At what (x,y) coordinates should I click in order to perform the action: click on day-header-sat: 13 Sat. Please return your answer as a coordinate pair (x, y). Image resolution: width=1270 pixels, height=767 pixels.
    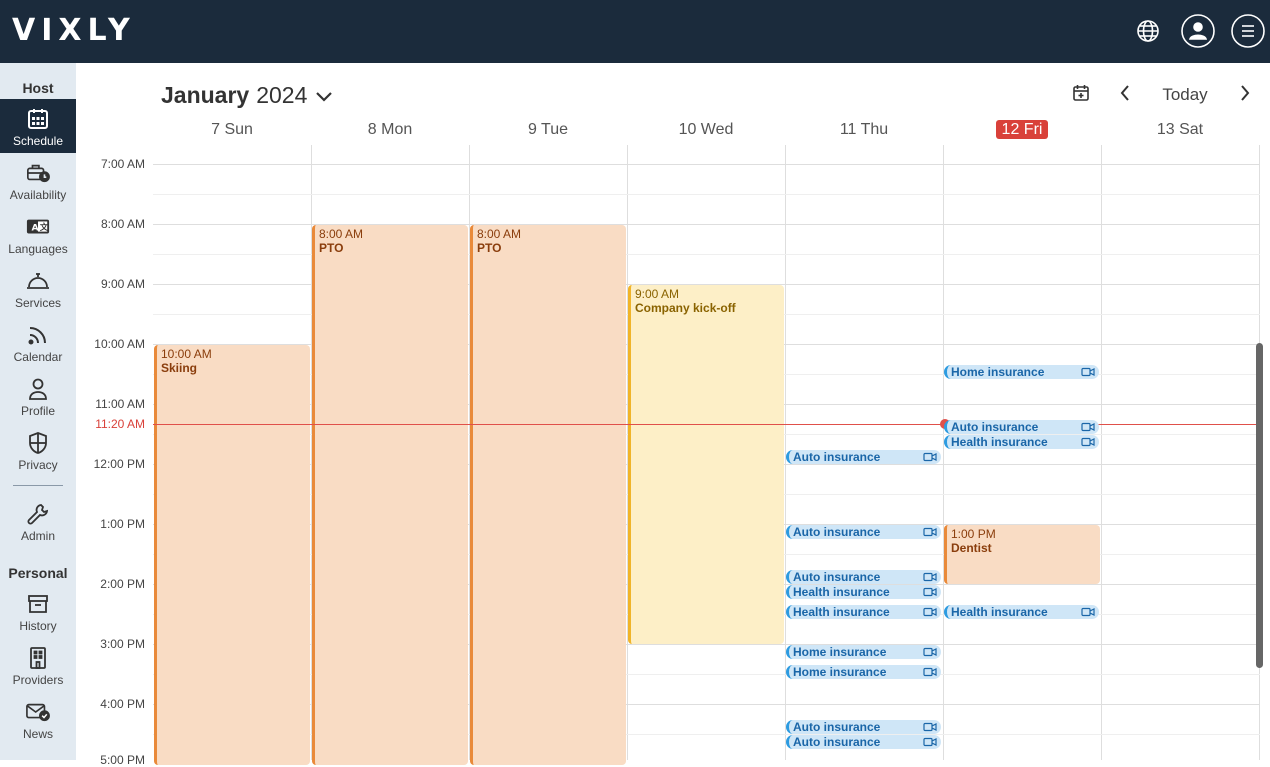
    Looking at the image, I should click on (1180, 130).